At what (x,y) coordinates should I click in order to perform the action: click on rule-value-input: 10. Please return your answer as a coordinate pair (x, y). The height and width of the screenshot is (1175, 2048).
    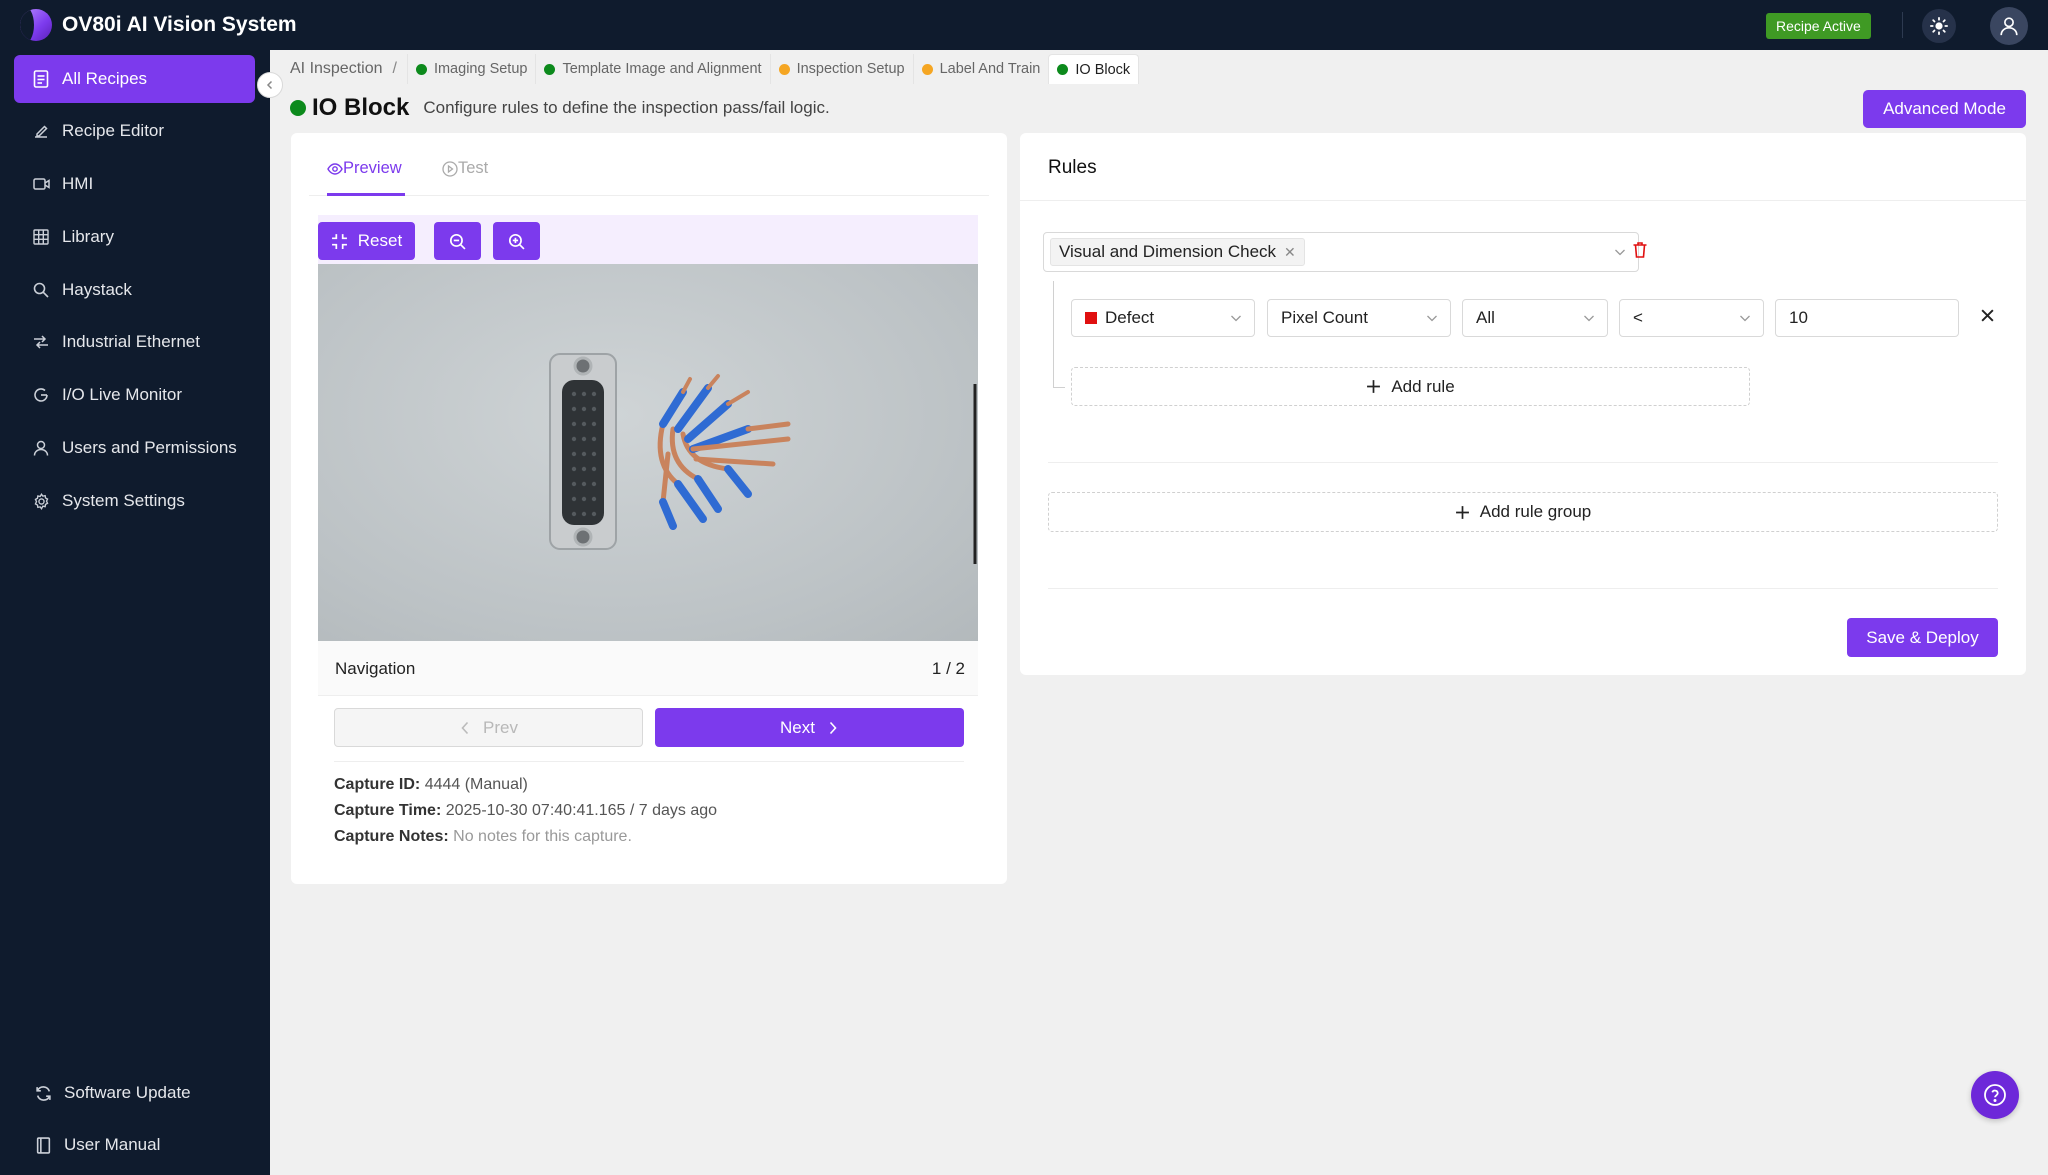
    Looking at the image, I should click on (1867, 318).